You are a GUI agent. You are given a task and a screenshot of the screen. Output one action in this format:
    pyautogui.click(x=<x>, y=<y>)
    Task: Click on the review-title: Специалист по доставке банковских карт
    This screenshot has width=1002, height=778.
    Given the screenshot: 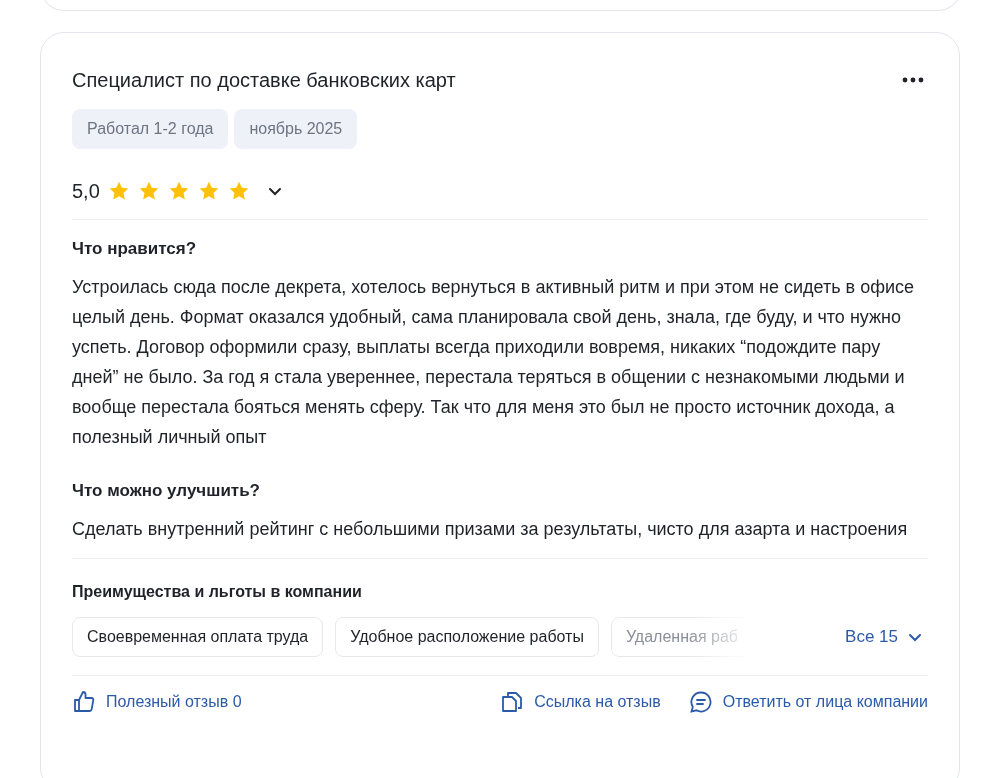 What is the action you would take?
    pyautogui.click(x=264, y=80)
    